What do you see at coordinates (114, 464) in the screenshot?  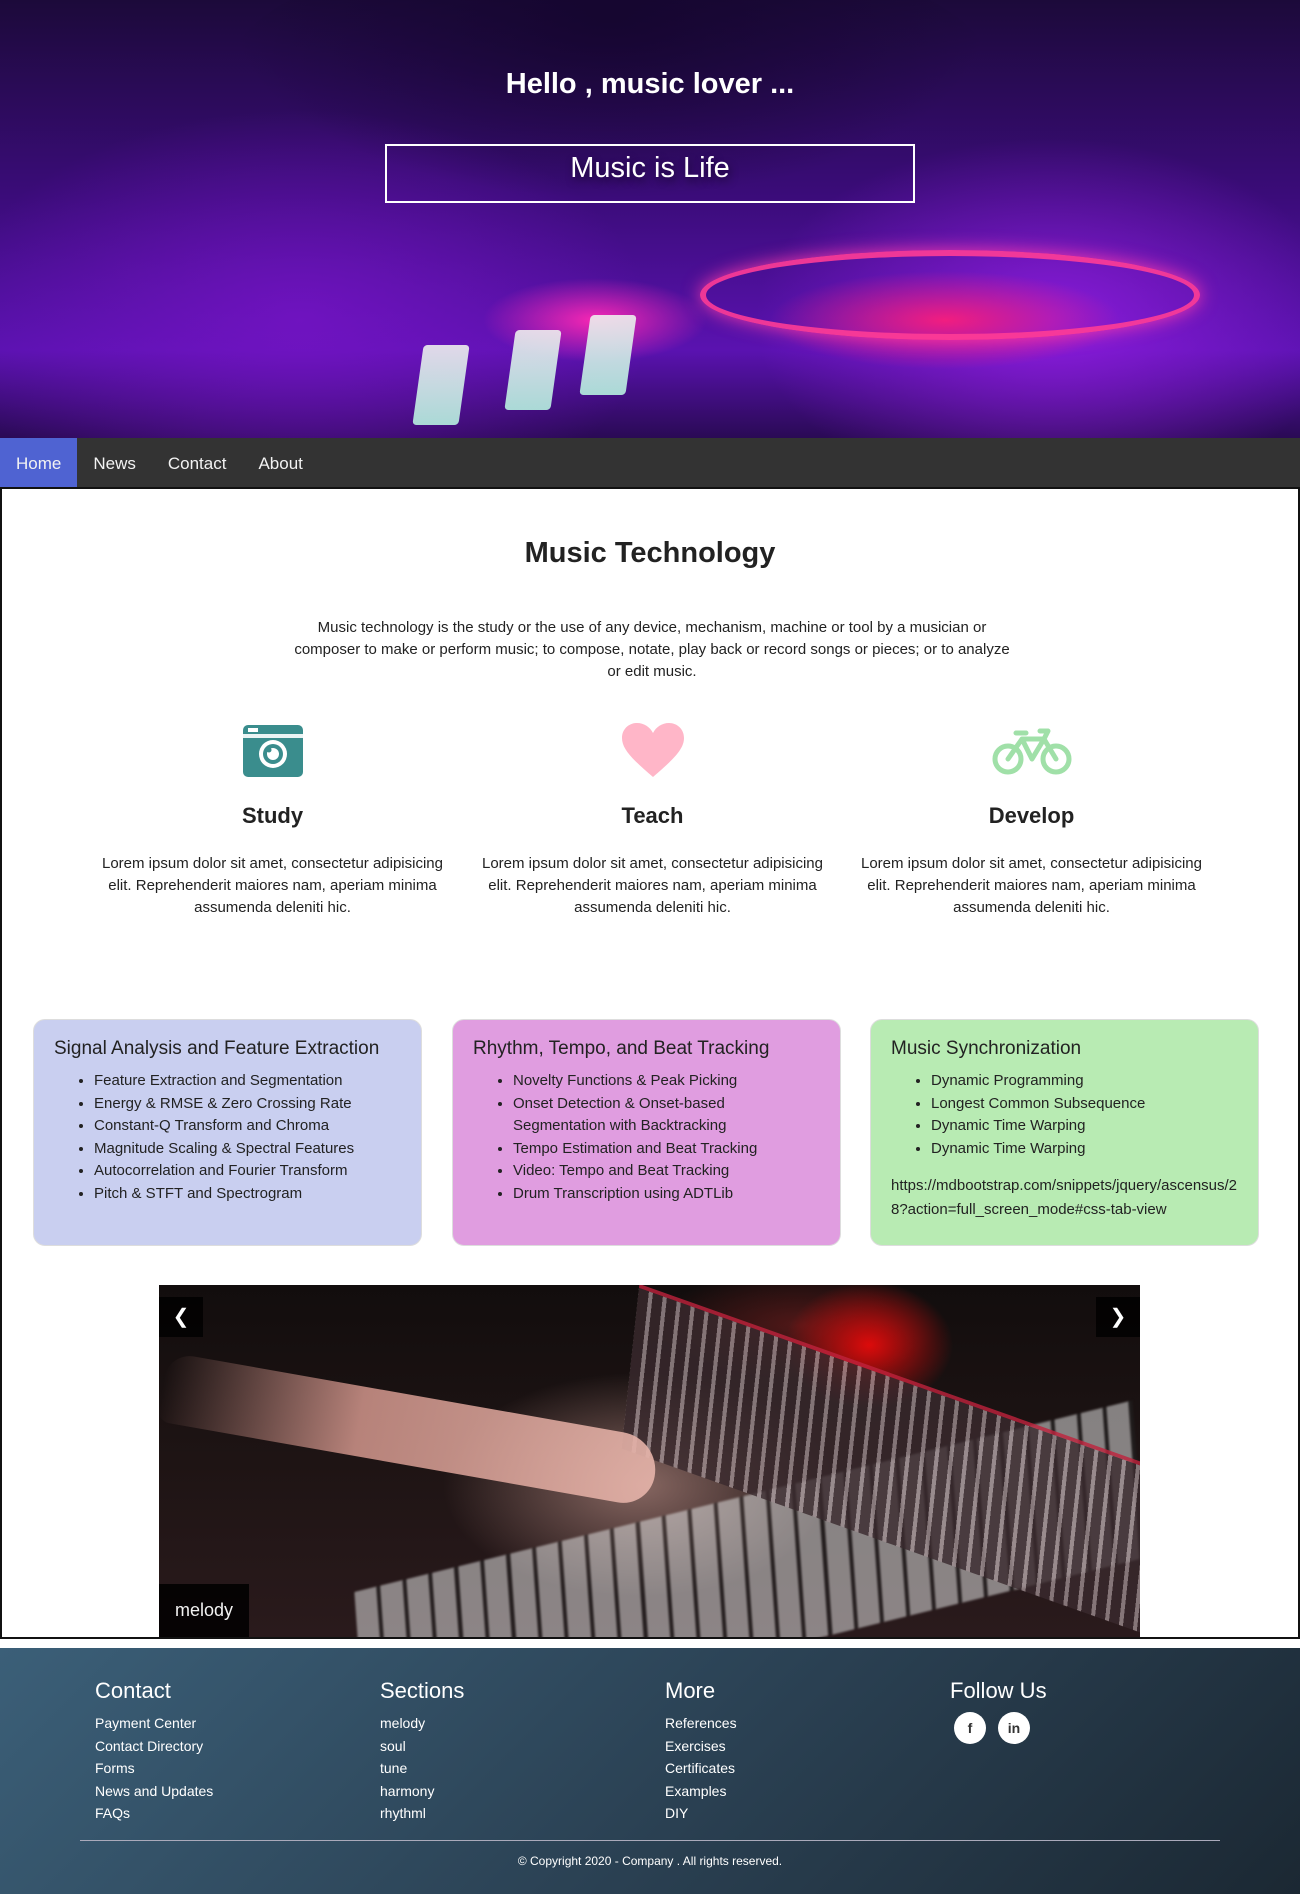 I see `nav-news: News` at bounding box center [114, 464].